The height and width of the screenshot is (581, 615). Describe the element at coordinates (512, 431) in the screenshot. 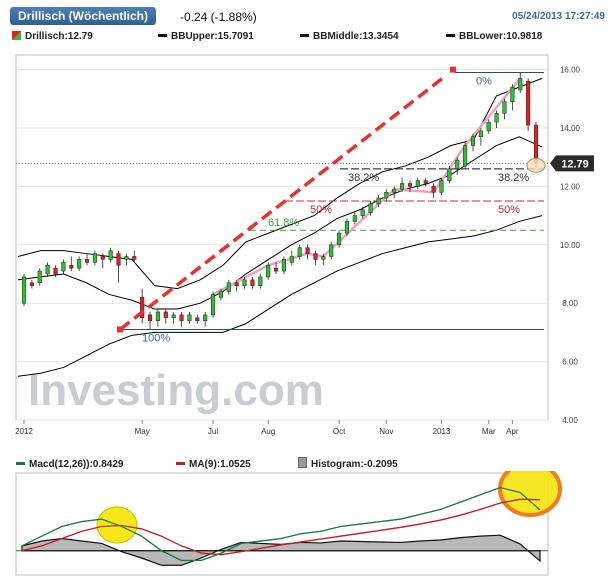

I see `x-tick-label: Apr` at that location.